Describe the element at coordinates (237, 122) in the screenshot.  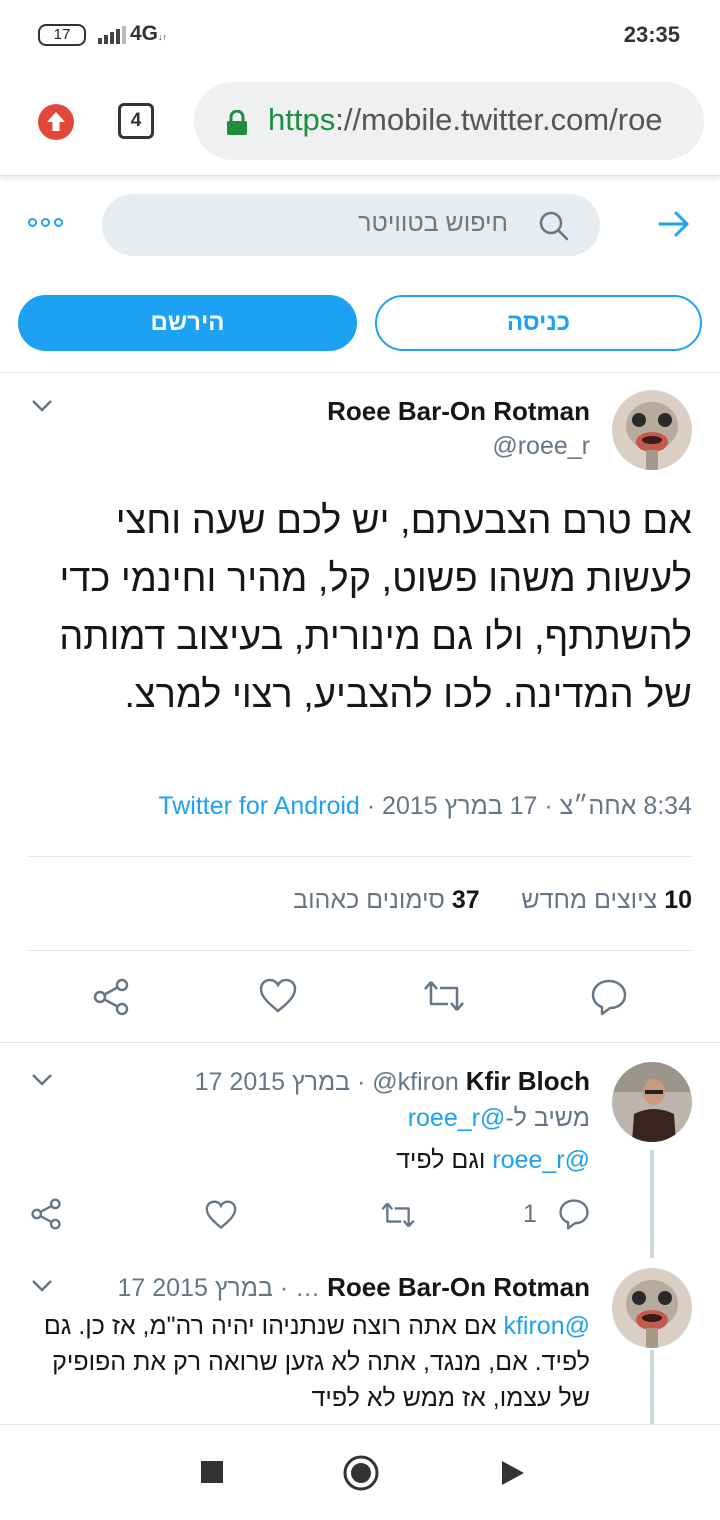
I see `lock-icon` at that location.